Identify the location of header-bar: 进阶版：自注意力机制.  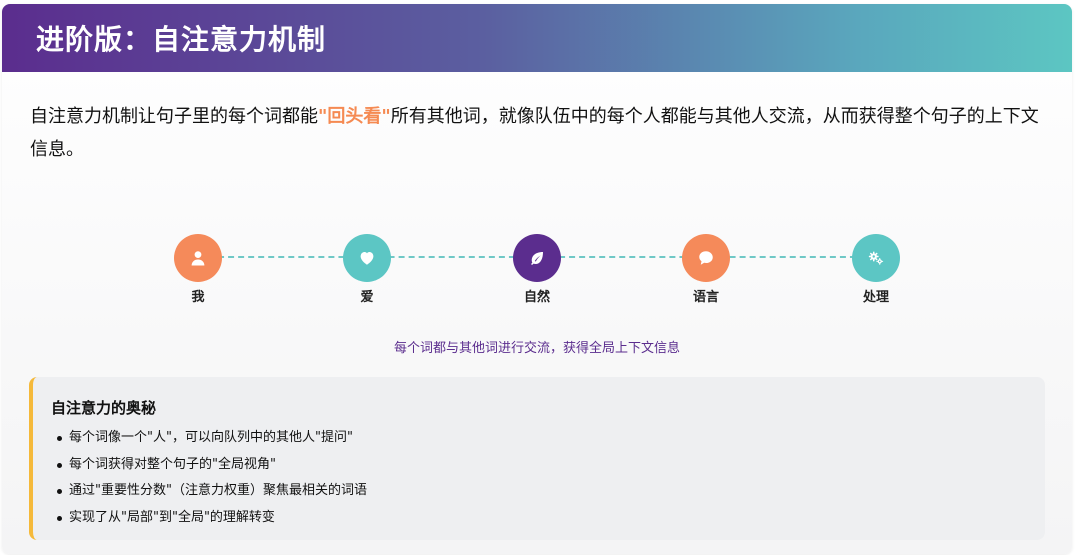
(537, 38).